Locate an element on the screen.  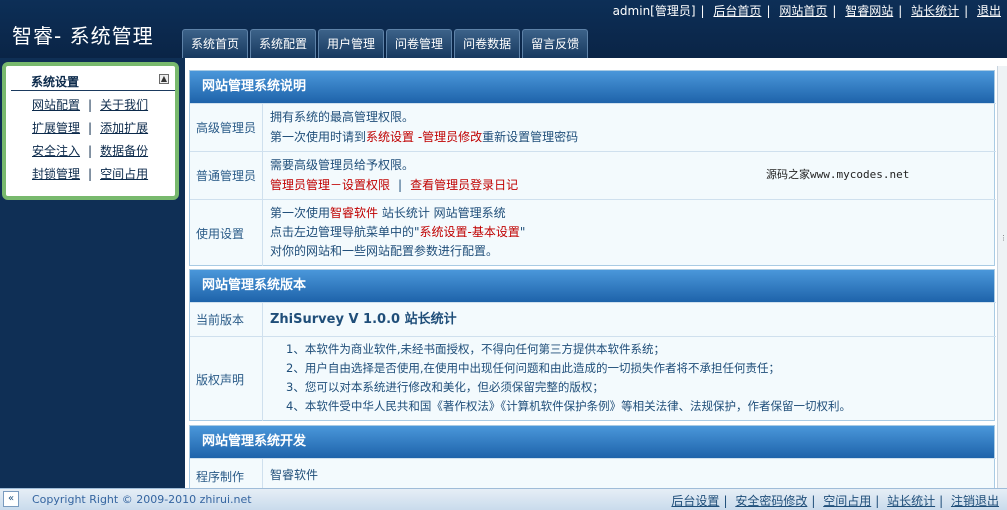
footer-link-password-change: 安全密码修改 is located at coordinates (771, 501).